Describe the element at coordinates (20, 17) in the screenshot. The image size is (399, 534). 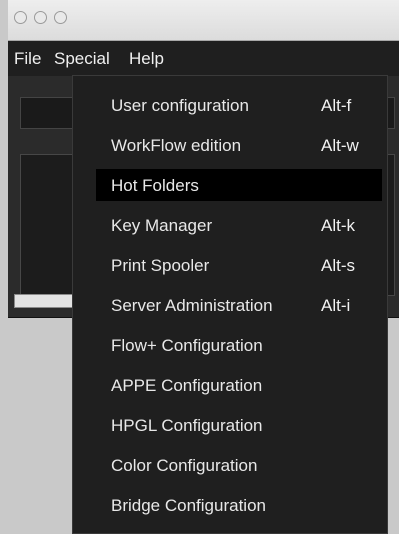
I see `close-window-button` at that location.